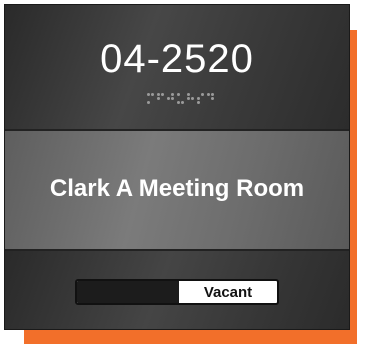 Image resolution: width=369 pixels, height=349 pixels. Describe the element at coordinates (177, 59) in the screenshot. I see `room-number: 04-2520` at that location.